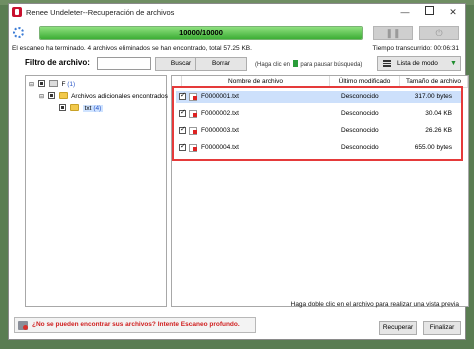 The image size is (474, 349). I want to click on tree-node-label: txt (4), so click(93, 108).